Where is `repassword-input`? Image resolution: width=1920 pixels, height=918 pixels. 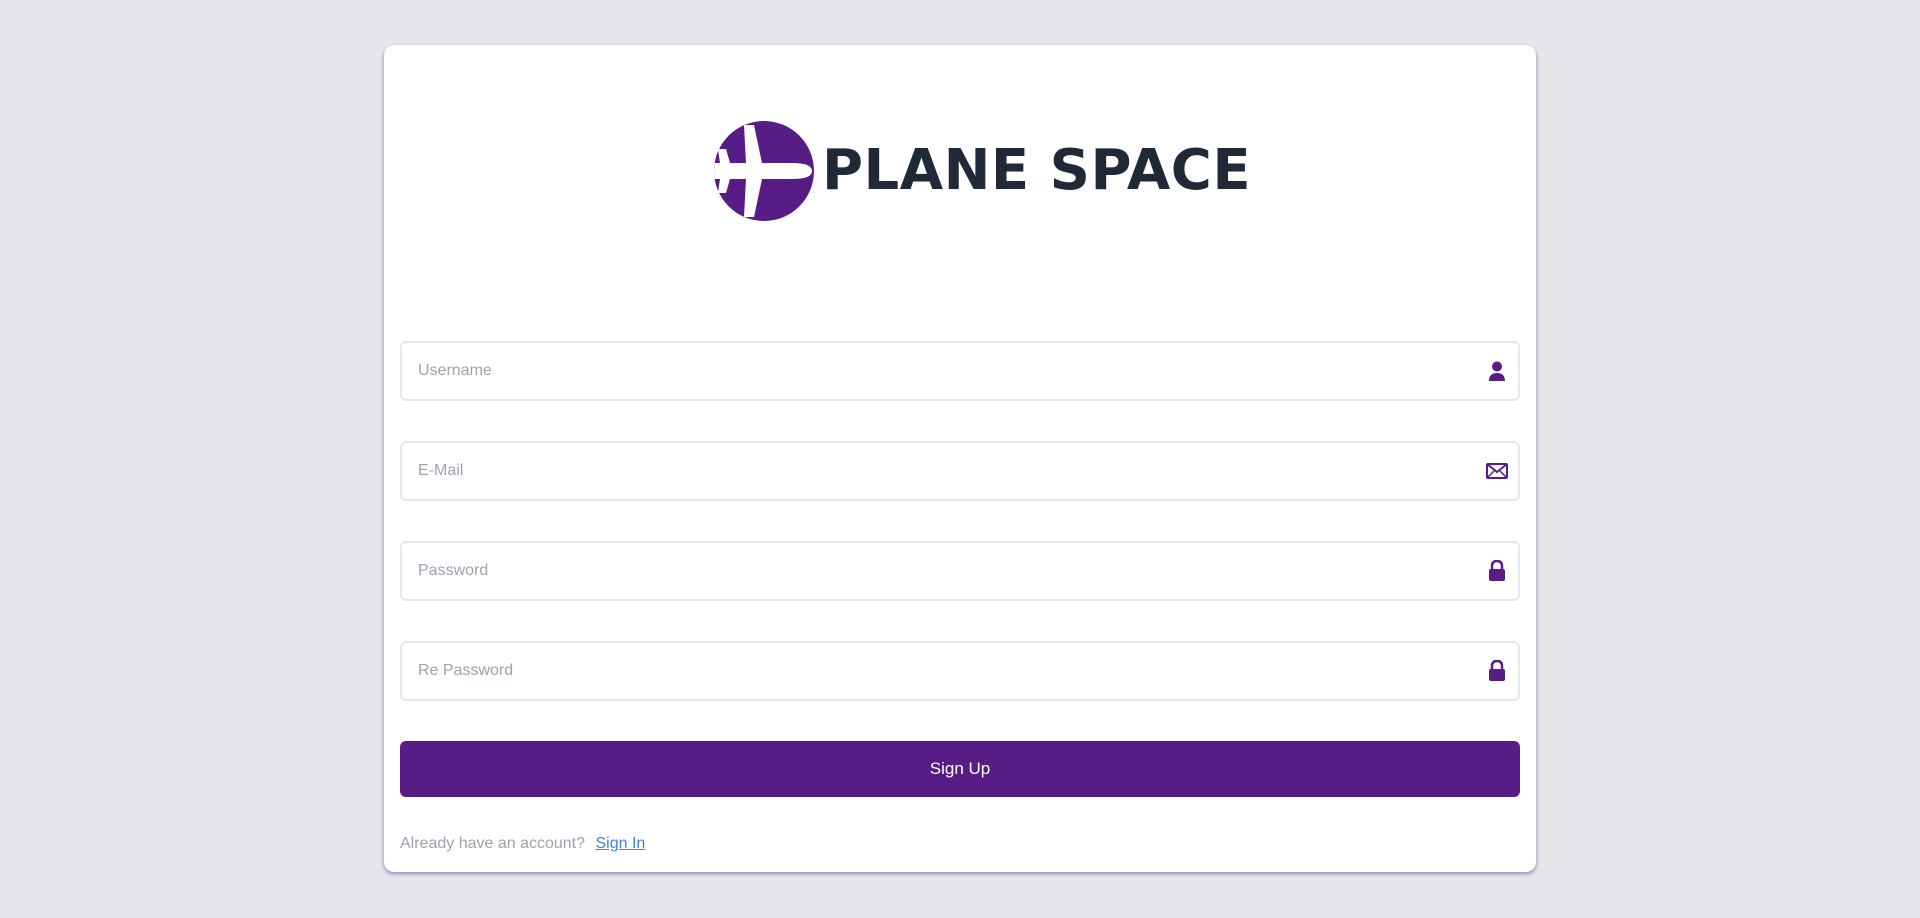
repassword-input is located at coordinates (960, 671).